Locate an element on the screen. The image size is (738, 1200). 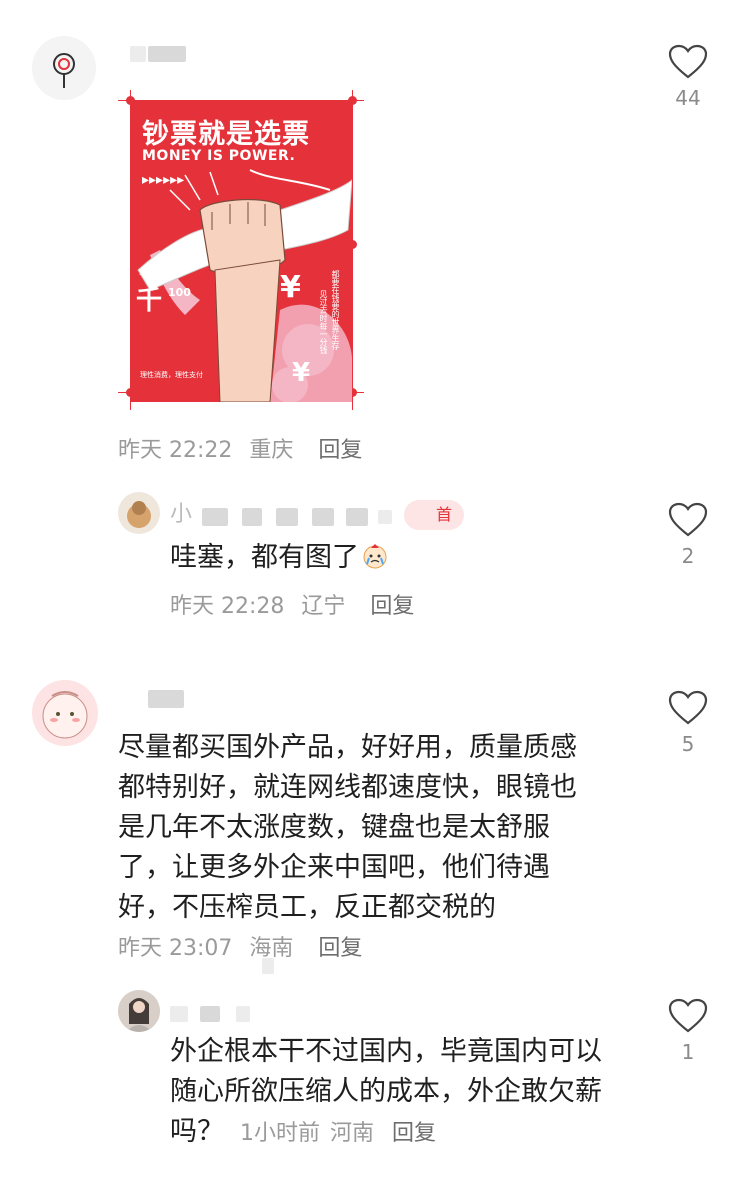
like-button: 5 is located at coordinates (688, 723).